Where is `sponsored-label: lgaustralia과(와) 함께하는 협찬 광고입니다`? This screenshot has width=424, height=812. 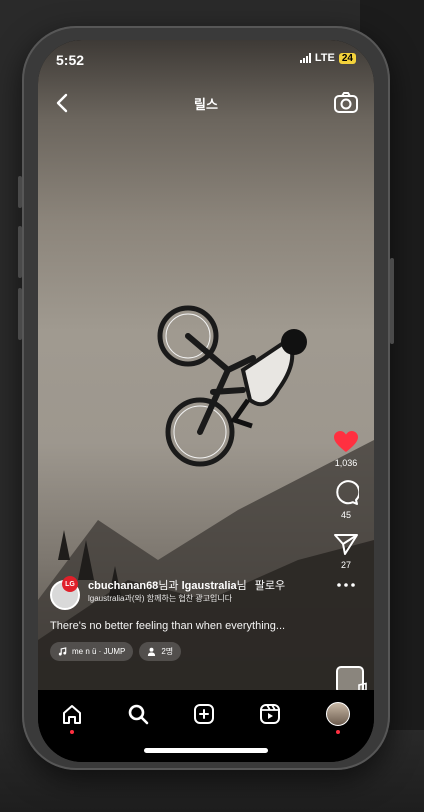 sponsored-label: lgaustralia과(와) 함께하는 협찬 광고입니다 is located at coordinates (160, 598).